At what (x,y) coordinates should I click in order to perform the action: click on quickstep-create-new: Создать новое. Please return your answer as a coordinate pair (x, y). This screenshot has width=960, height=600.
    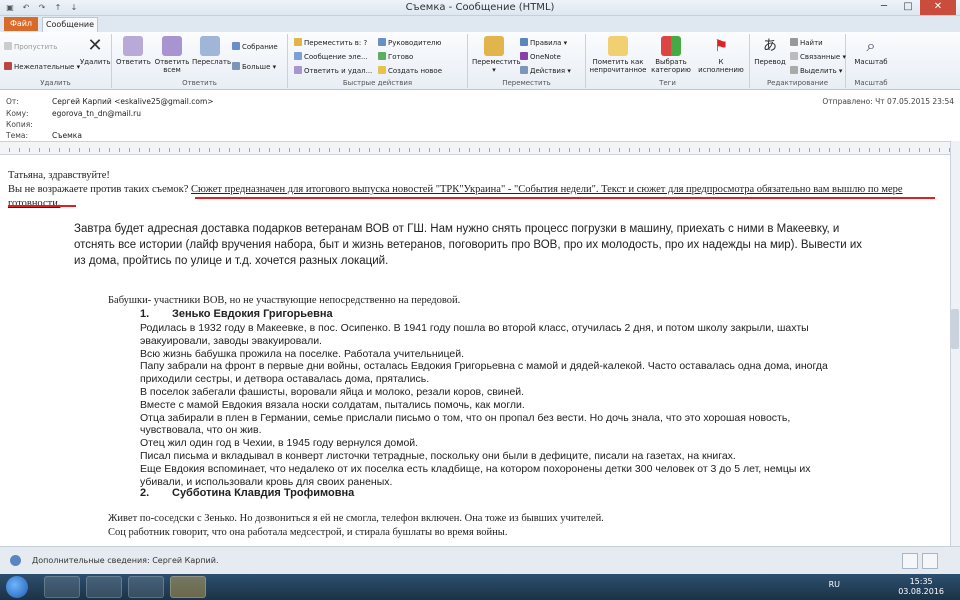
    Looking at the image, I should click on (410, 71).